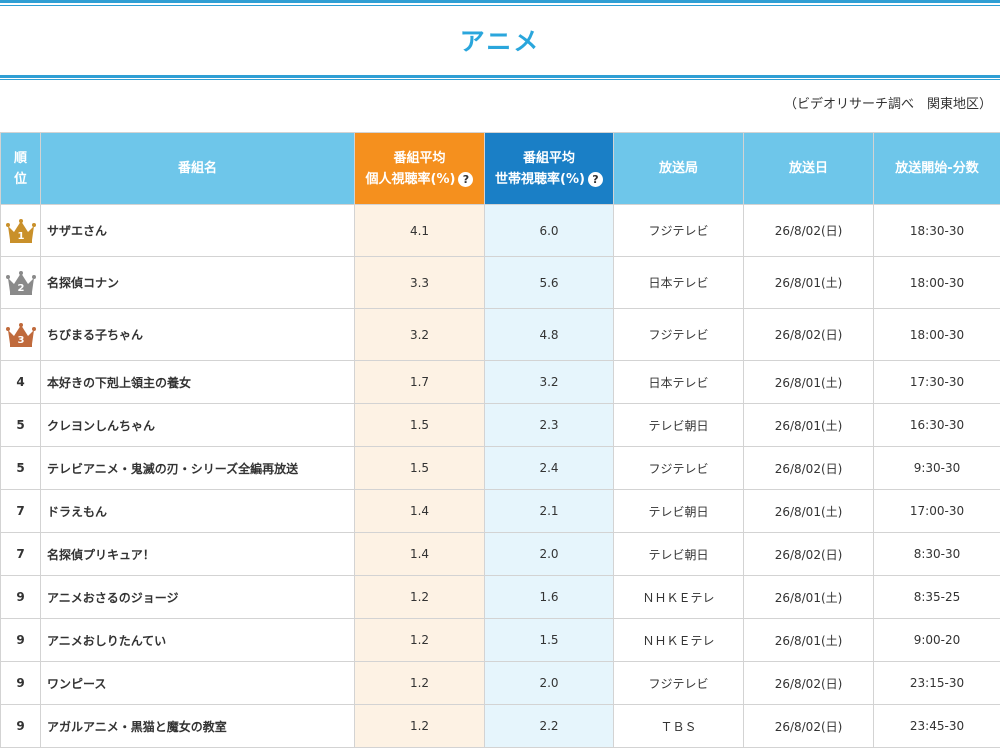 This screenshot has width=1000, height=748. Describe the element at coordinates (20, 158) in the screenshot. I see `col-rank-header-line1: 順` at that location.